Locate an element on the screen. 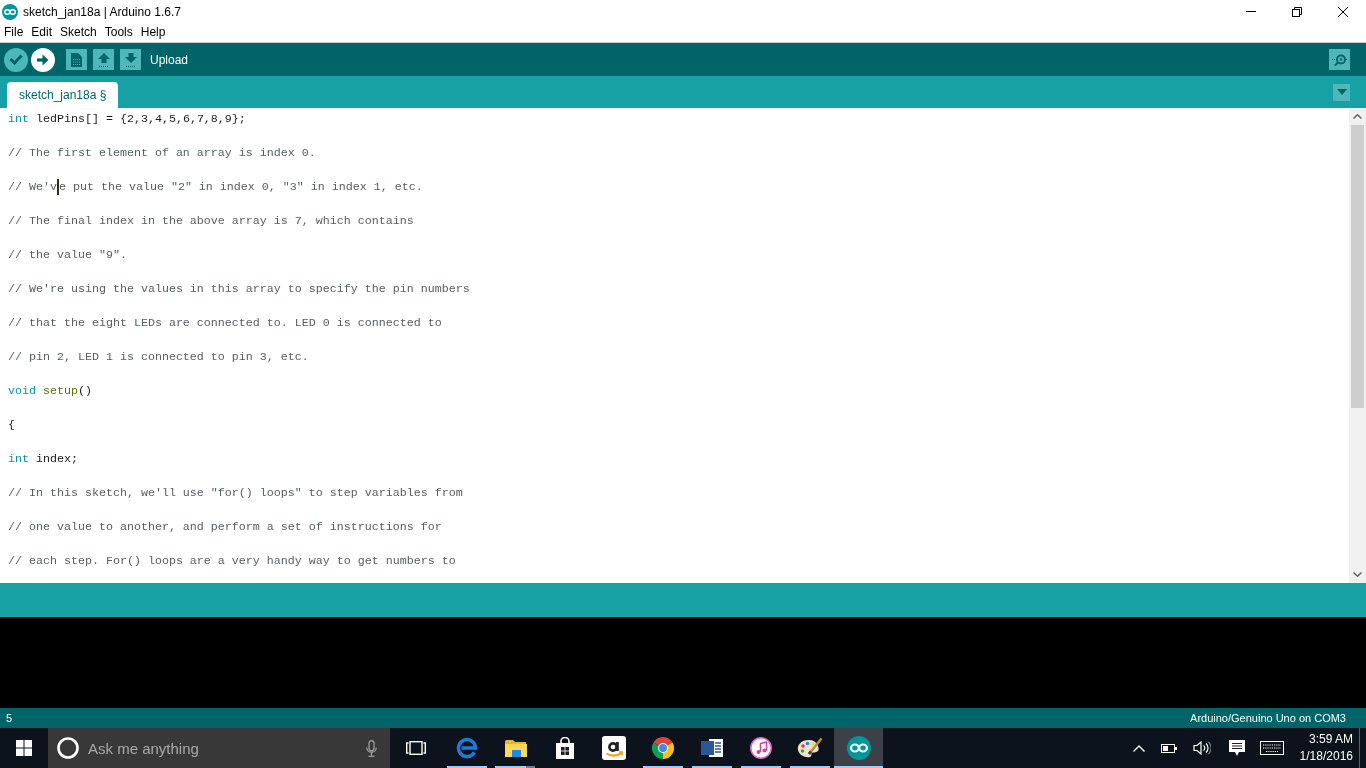 The image size is (1366, 768). arrow-right-icon is located at coordinates (43, 59).